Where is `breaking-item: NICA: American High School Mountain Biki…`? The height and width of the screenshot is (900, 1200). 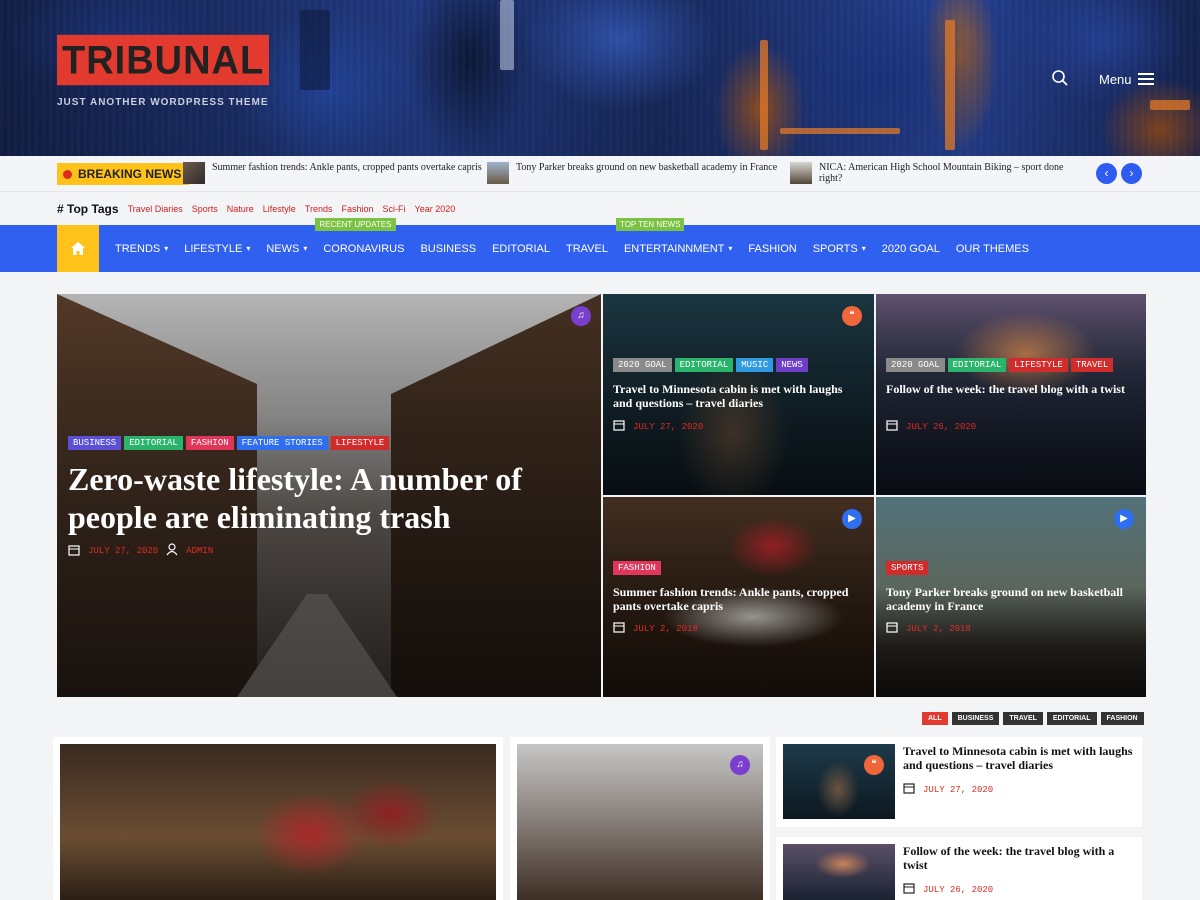 breaking-item: NICA: American High School Mountain Biki… is located at coordinates (939, 173).